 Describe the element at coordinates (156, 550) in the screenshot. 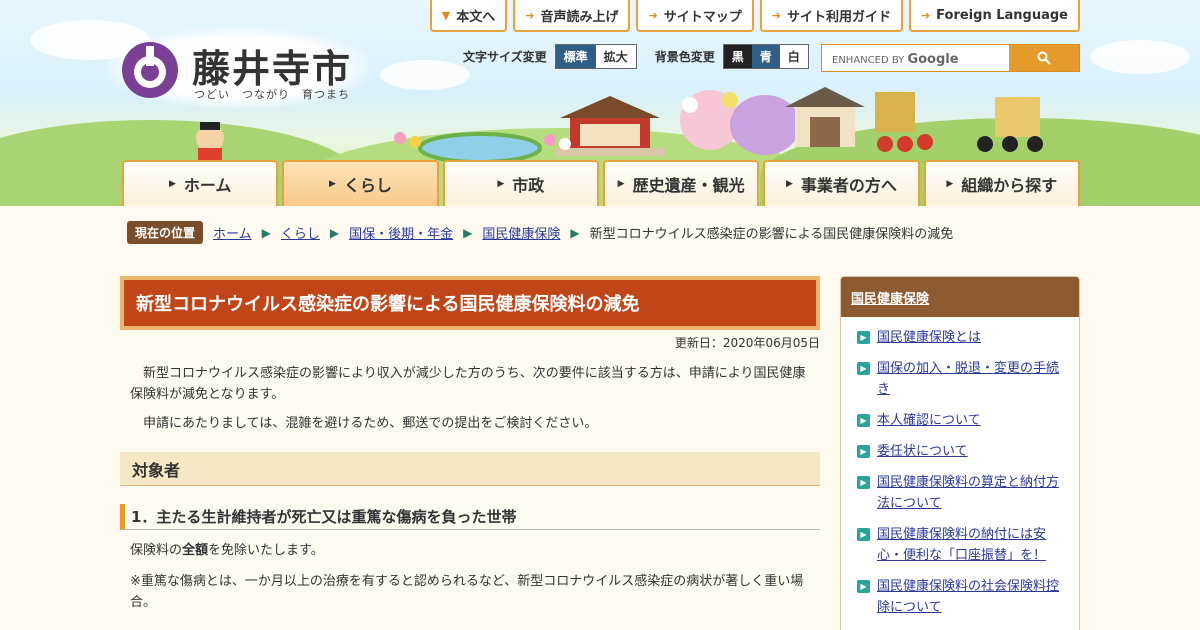

I see `body-text: 保険料の` at that location.